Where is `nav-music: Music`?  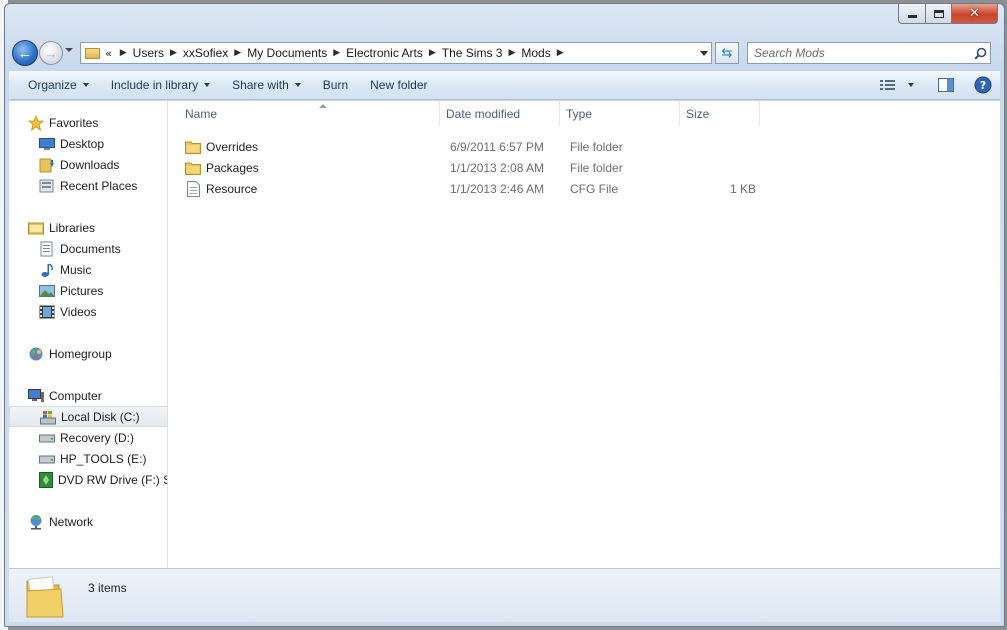
nav-music: Music is located at coordinates (88, 269).